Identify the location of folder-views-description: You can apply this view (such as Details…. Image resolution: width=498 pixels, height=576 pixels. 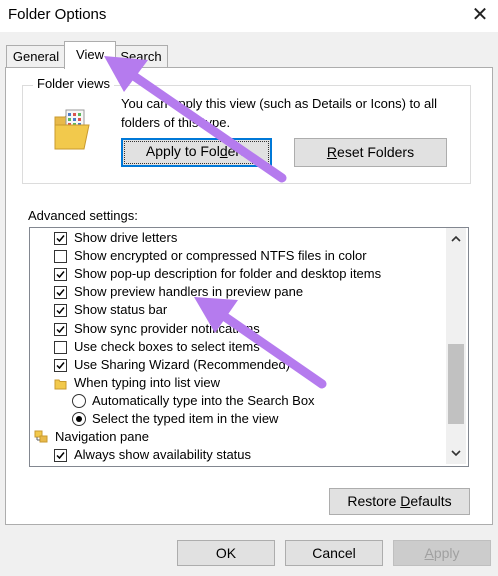
(279, 113).